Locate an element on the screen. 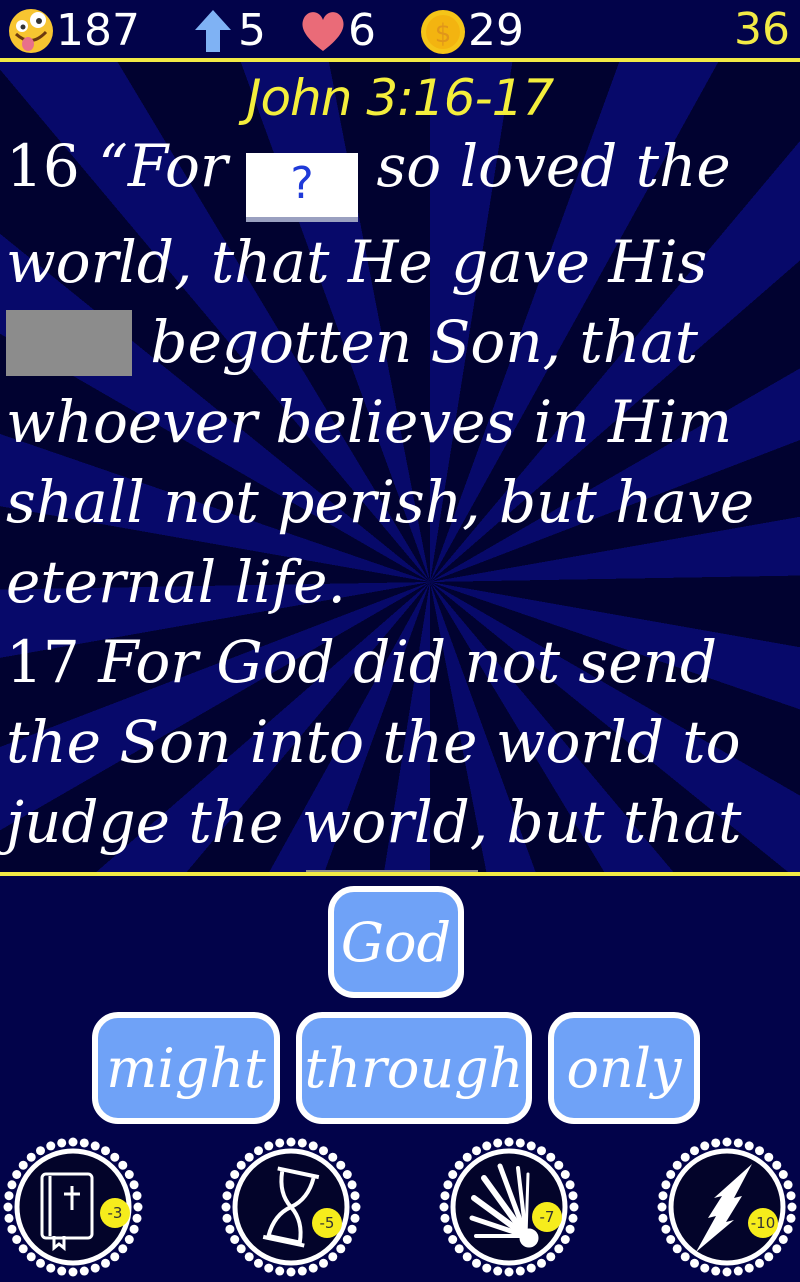 This screenshot has width=800, height=1282. coins-stat: $ 29 is located at coordinates (471, 31).